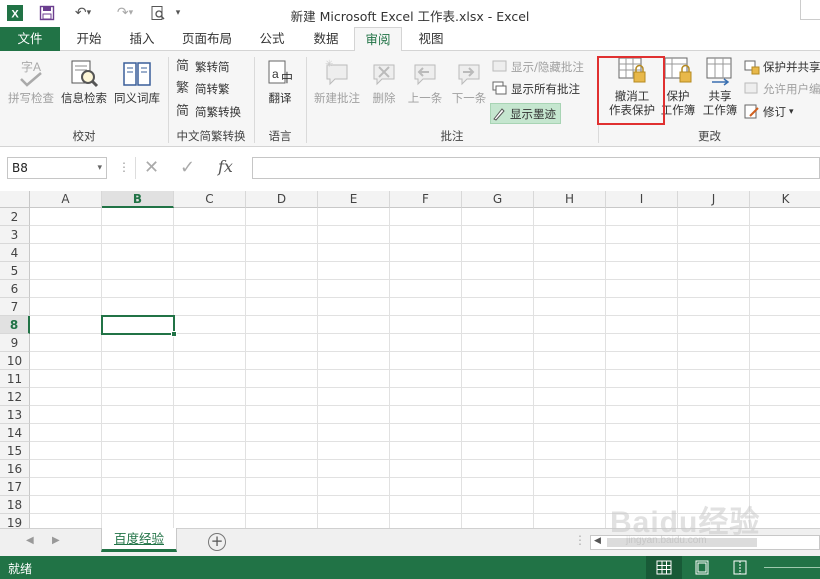 This screenshot has height=579, width=820. What do you see at coordinates (207, 39) in the screenshot?
I see `tab-page-layout: 页面布局` at bounding box center [207, 39].